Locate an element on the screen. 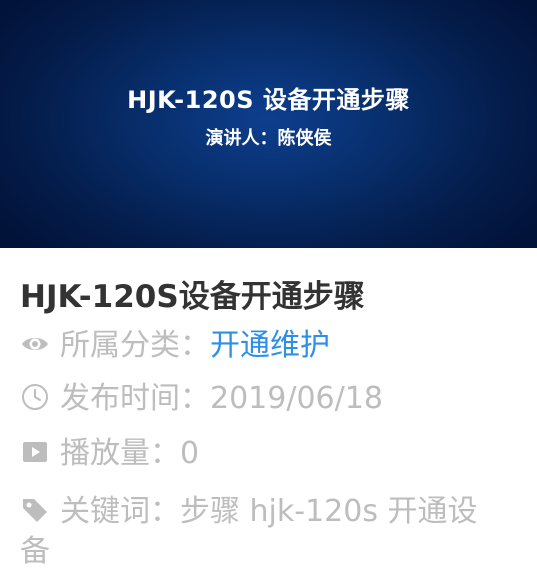 The image size is (537, 579). keywords-row: 关键词：步骤 hjk-120s 开通设备 is located at coordinates (255, 532).